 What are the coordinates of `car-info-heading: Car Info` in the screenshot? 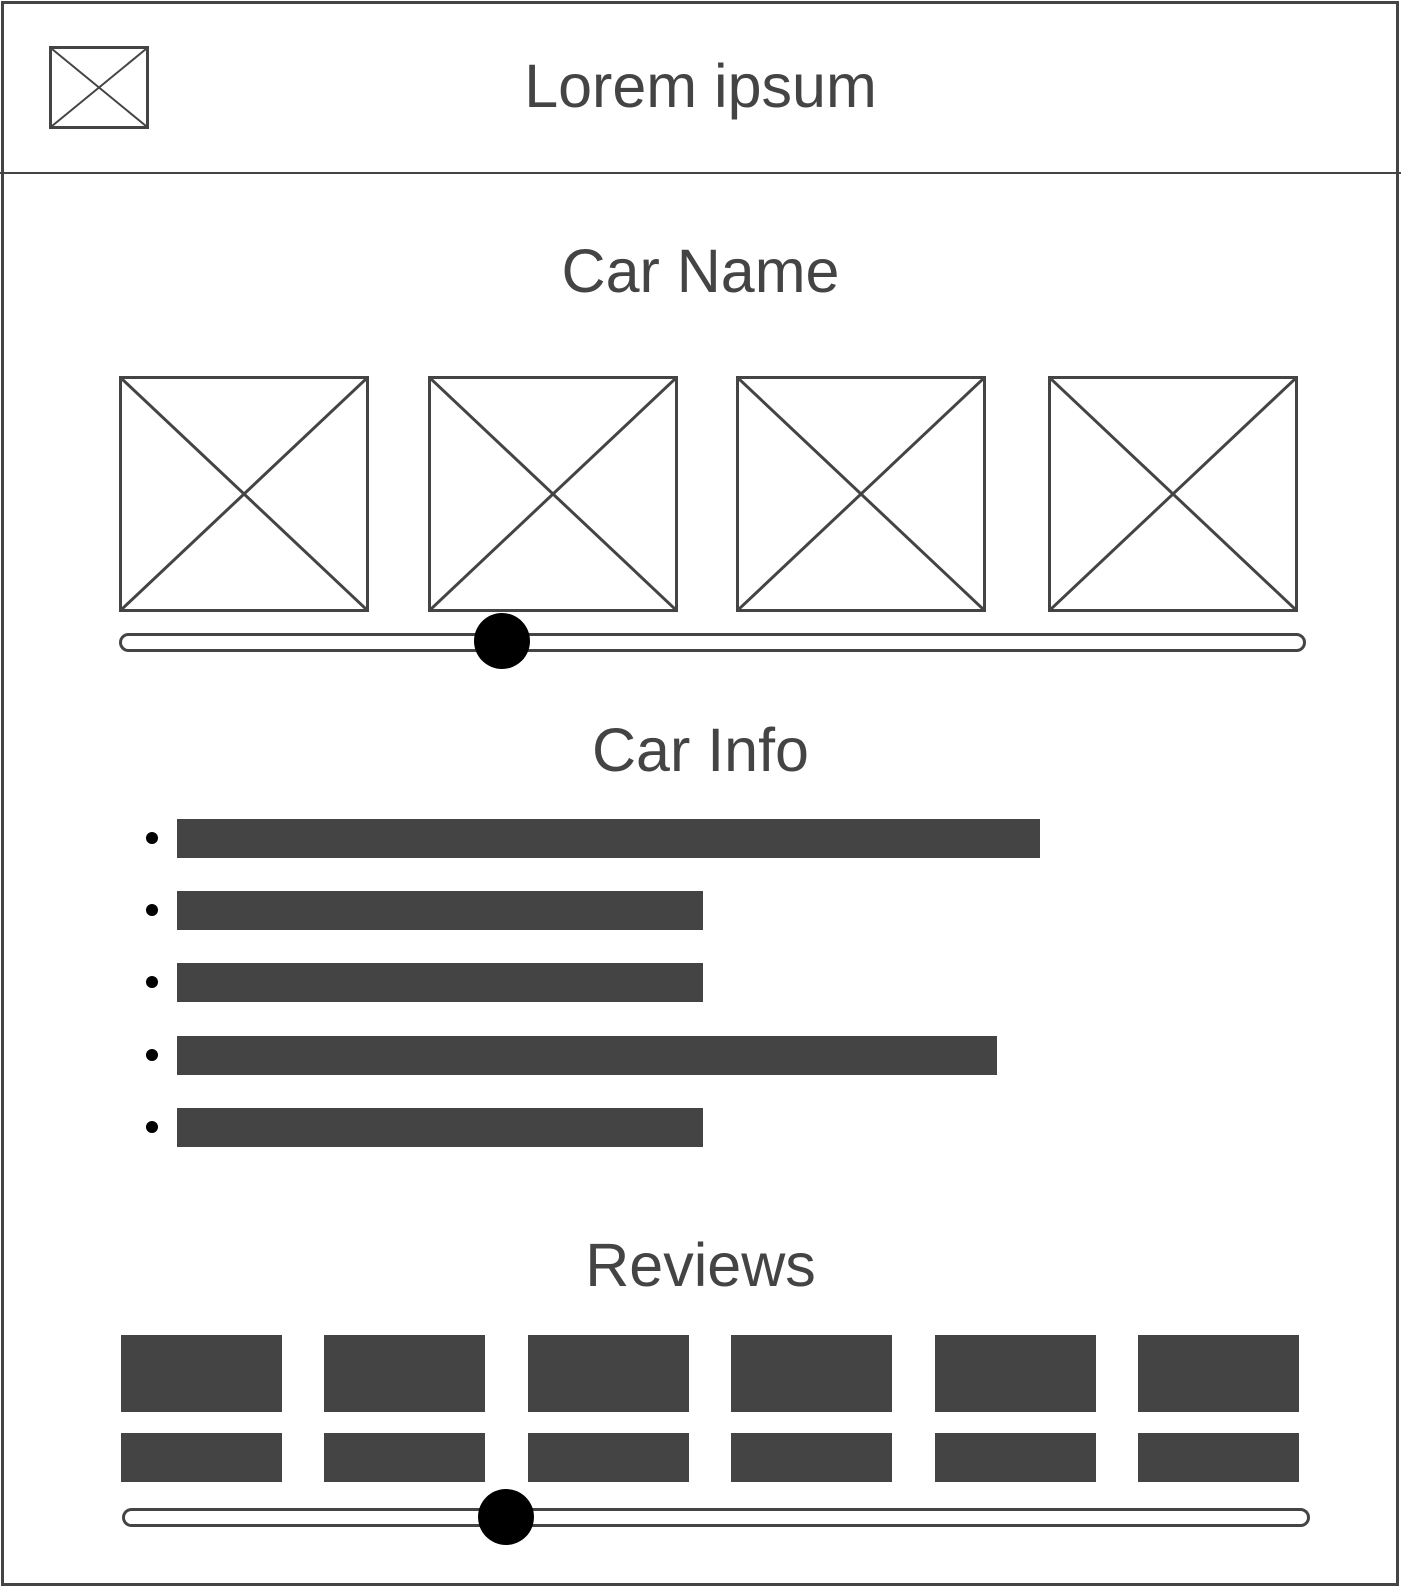 It's located at (700, 750).